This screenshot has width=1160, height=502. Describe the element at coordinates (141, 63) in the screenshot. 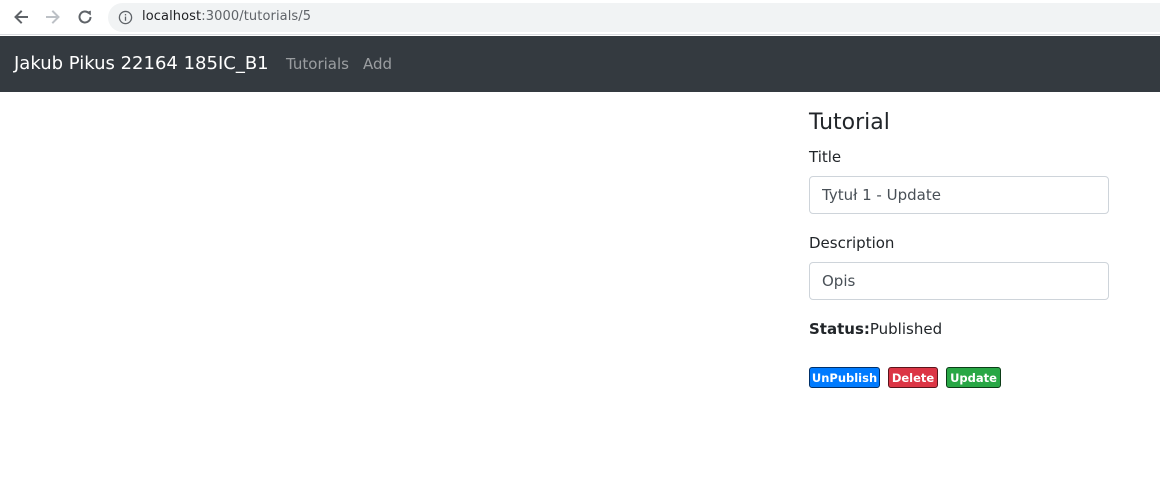

I see `navbar-brand: Jakub Pikus 22164 185IC_B1` at that location.